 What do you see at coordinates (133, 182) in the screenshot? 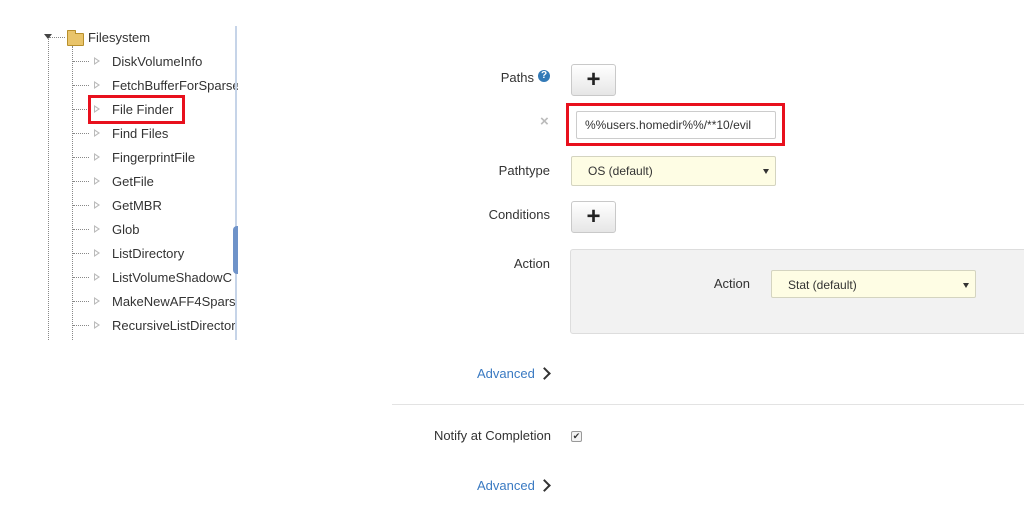
I see `tree-item-label: GetFile` at bounding box center [133, 182].